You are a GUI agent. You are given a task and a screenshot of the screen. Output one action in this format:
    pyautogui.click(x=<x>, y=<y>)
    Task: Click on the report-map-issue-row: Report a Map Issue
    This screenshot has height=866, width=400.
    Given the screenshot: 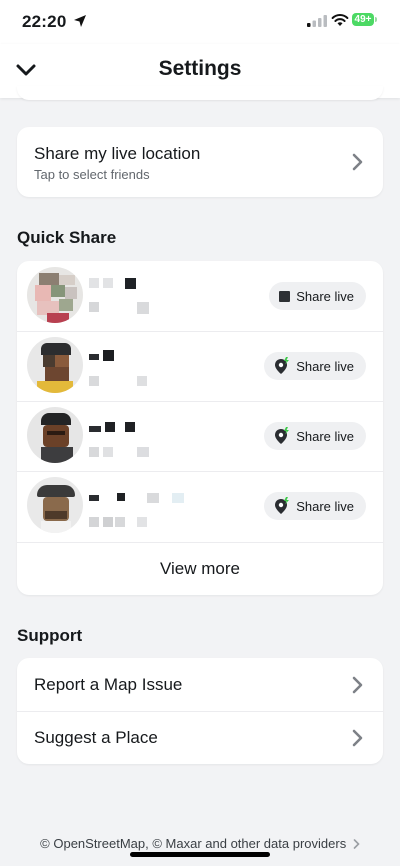 What is the action you would take?
    pyautogui.click(x=200, y=684)
    